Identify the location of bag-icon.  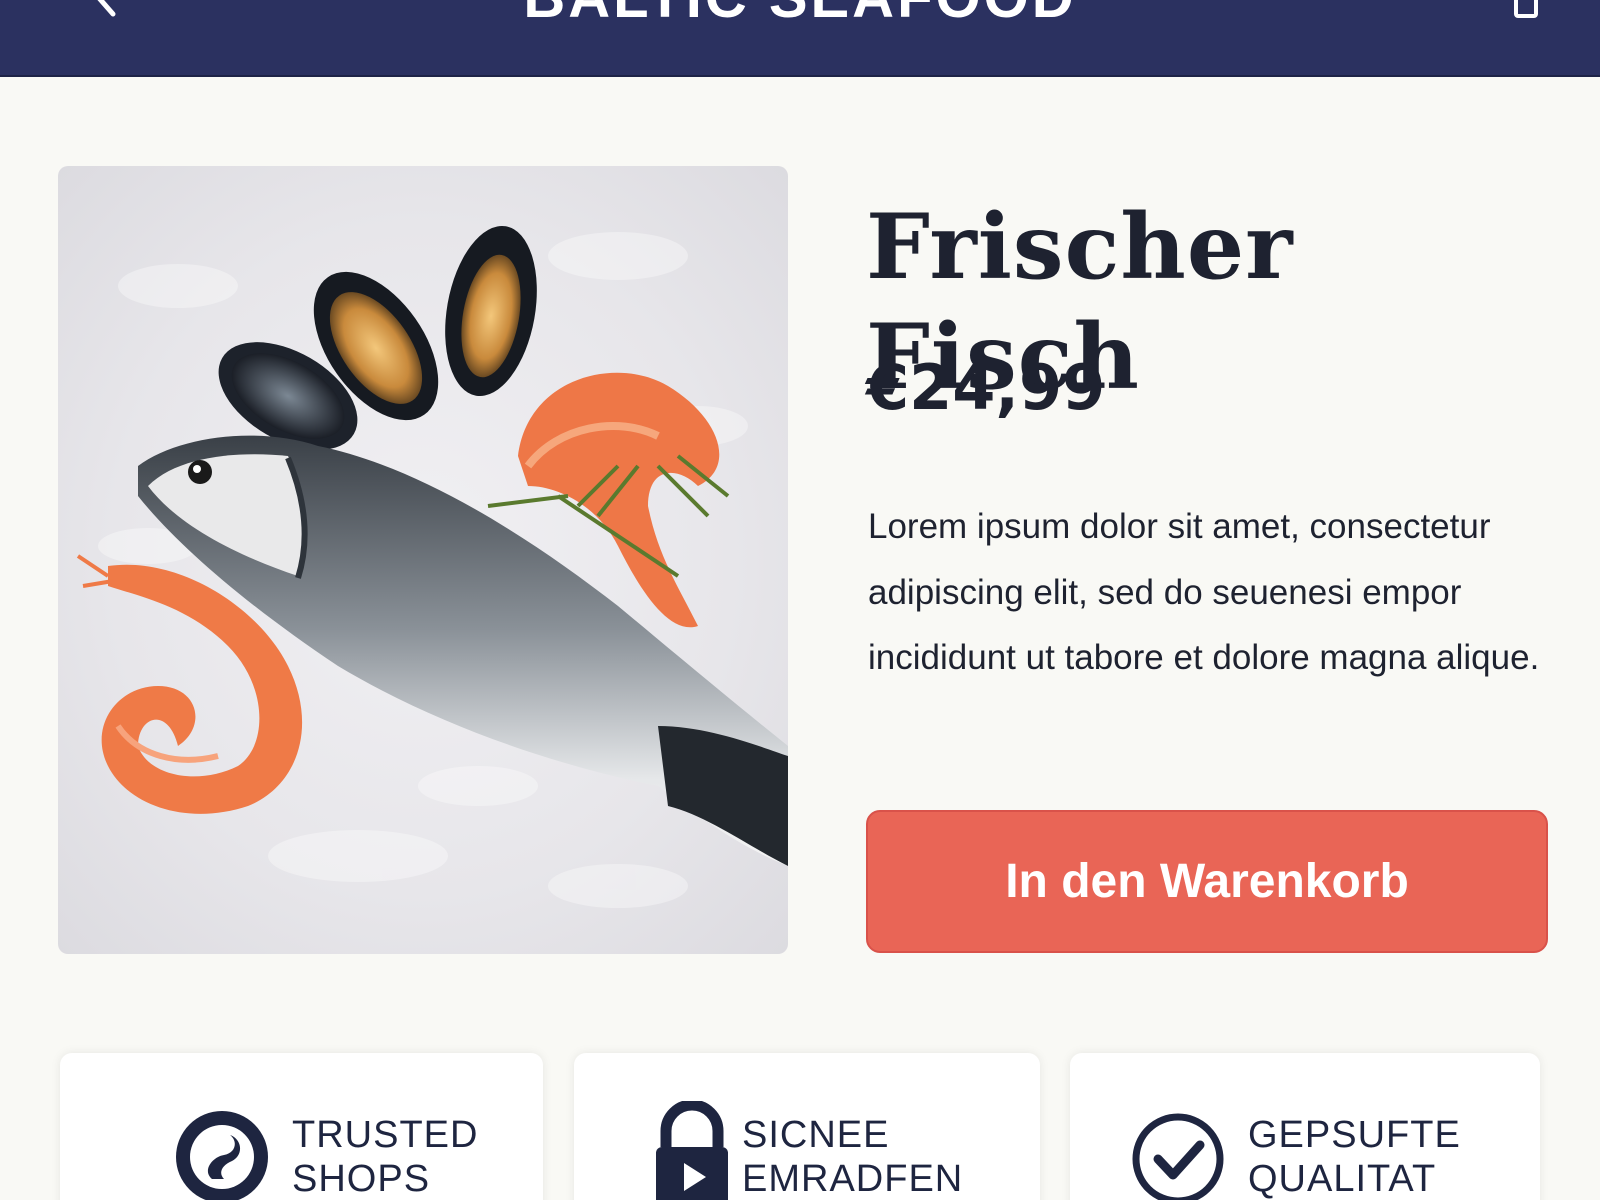
(1526, 9).